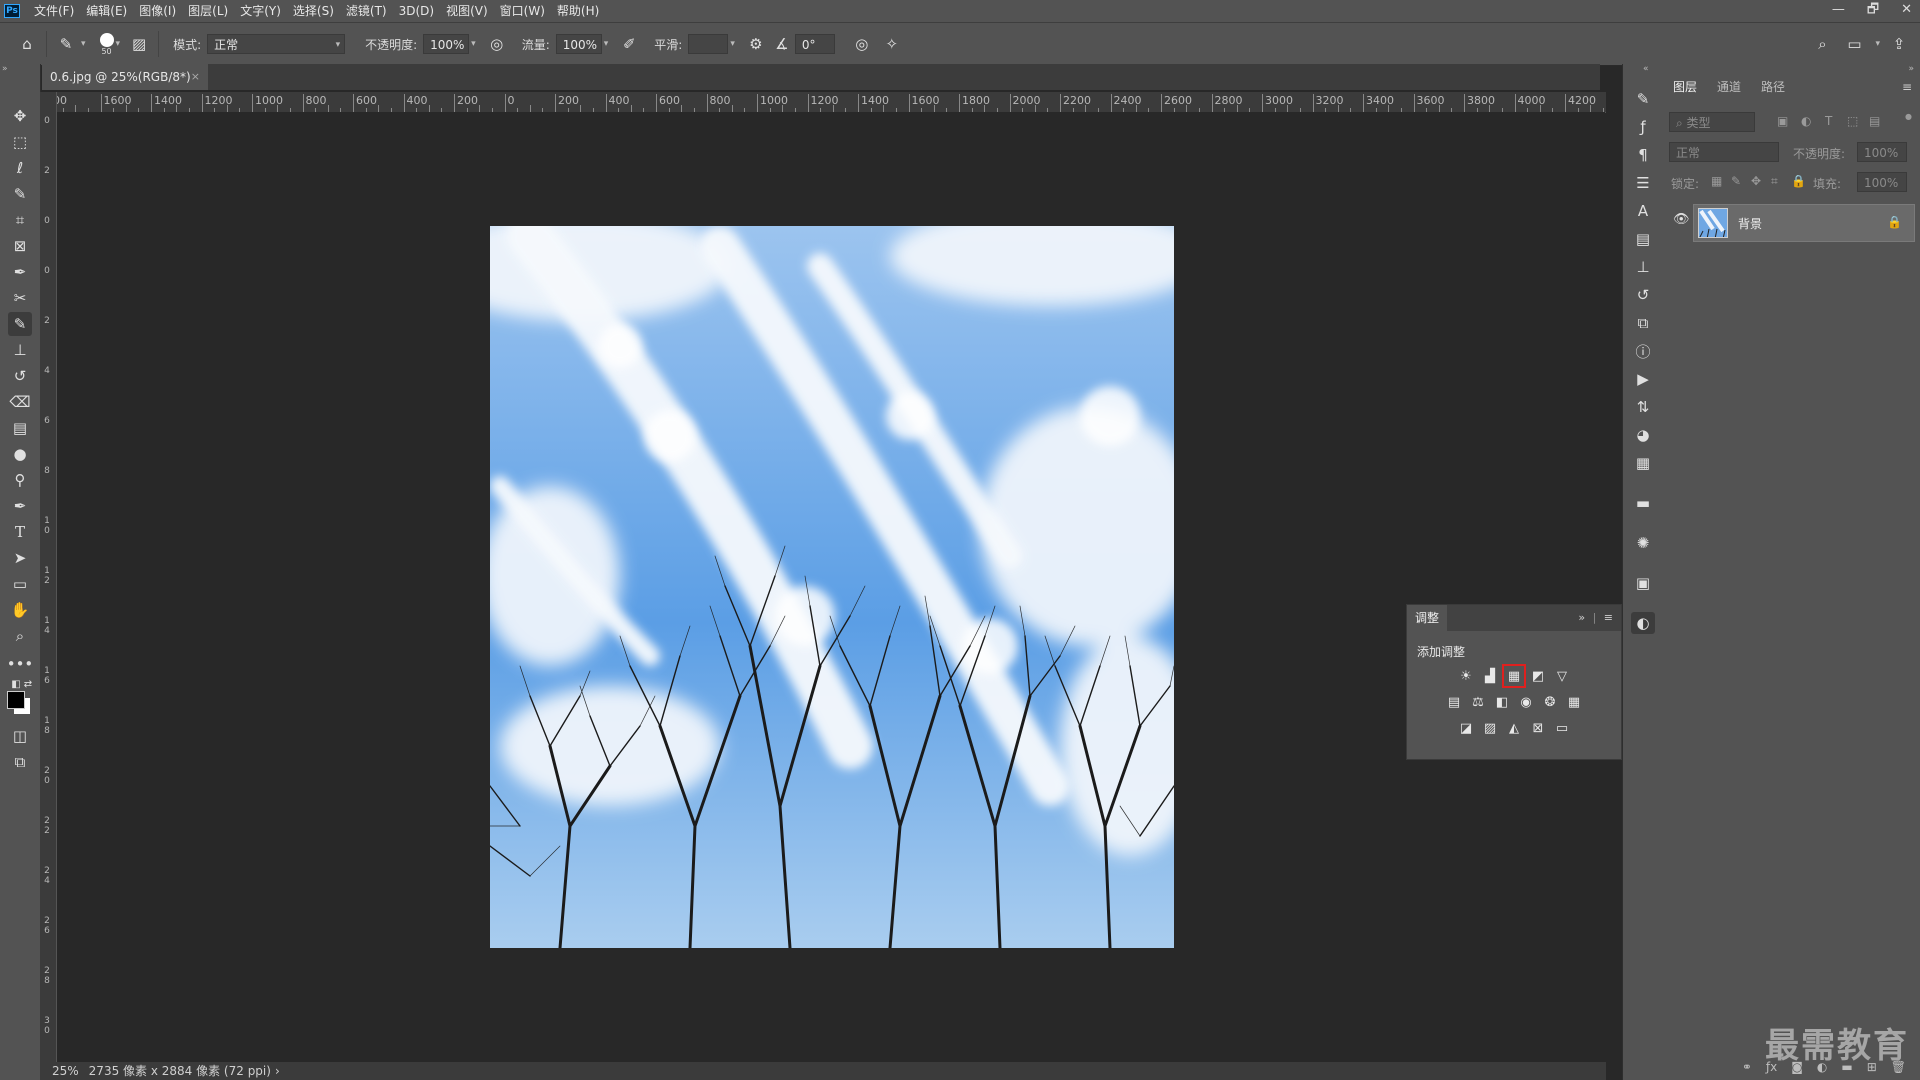  Describe the element at coordinates (1894, 222) in the screenshot. I see `layer-lock-icon: 🔒` at that location.